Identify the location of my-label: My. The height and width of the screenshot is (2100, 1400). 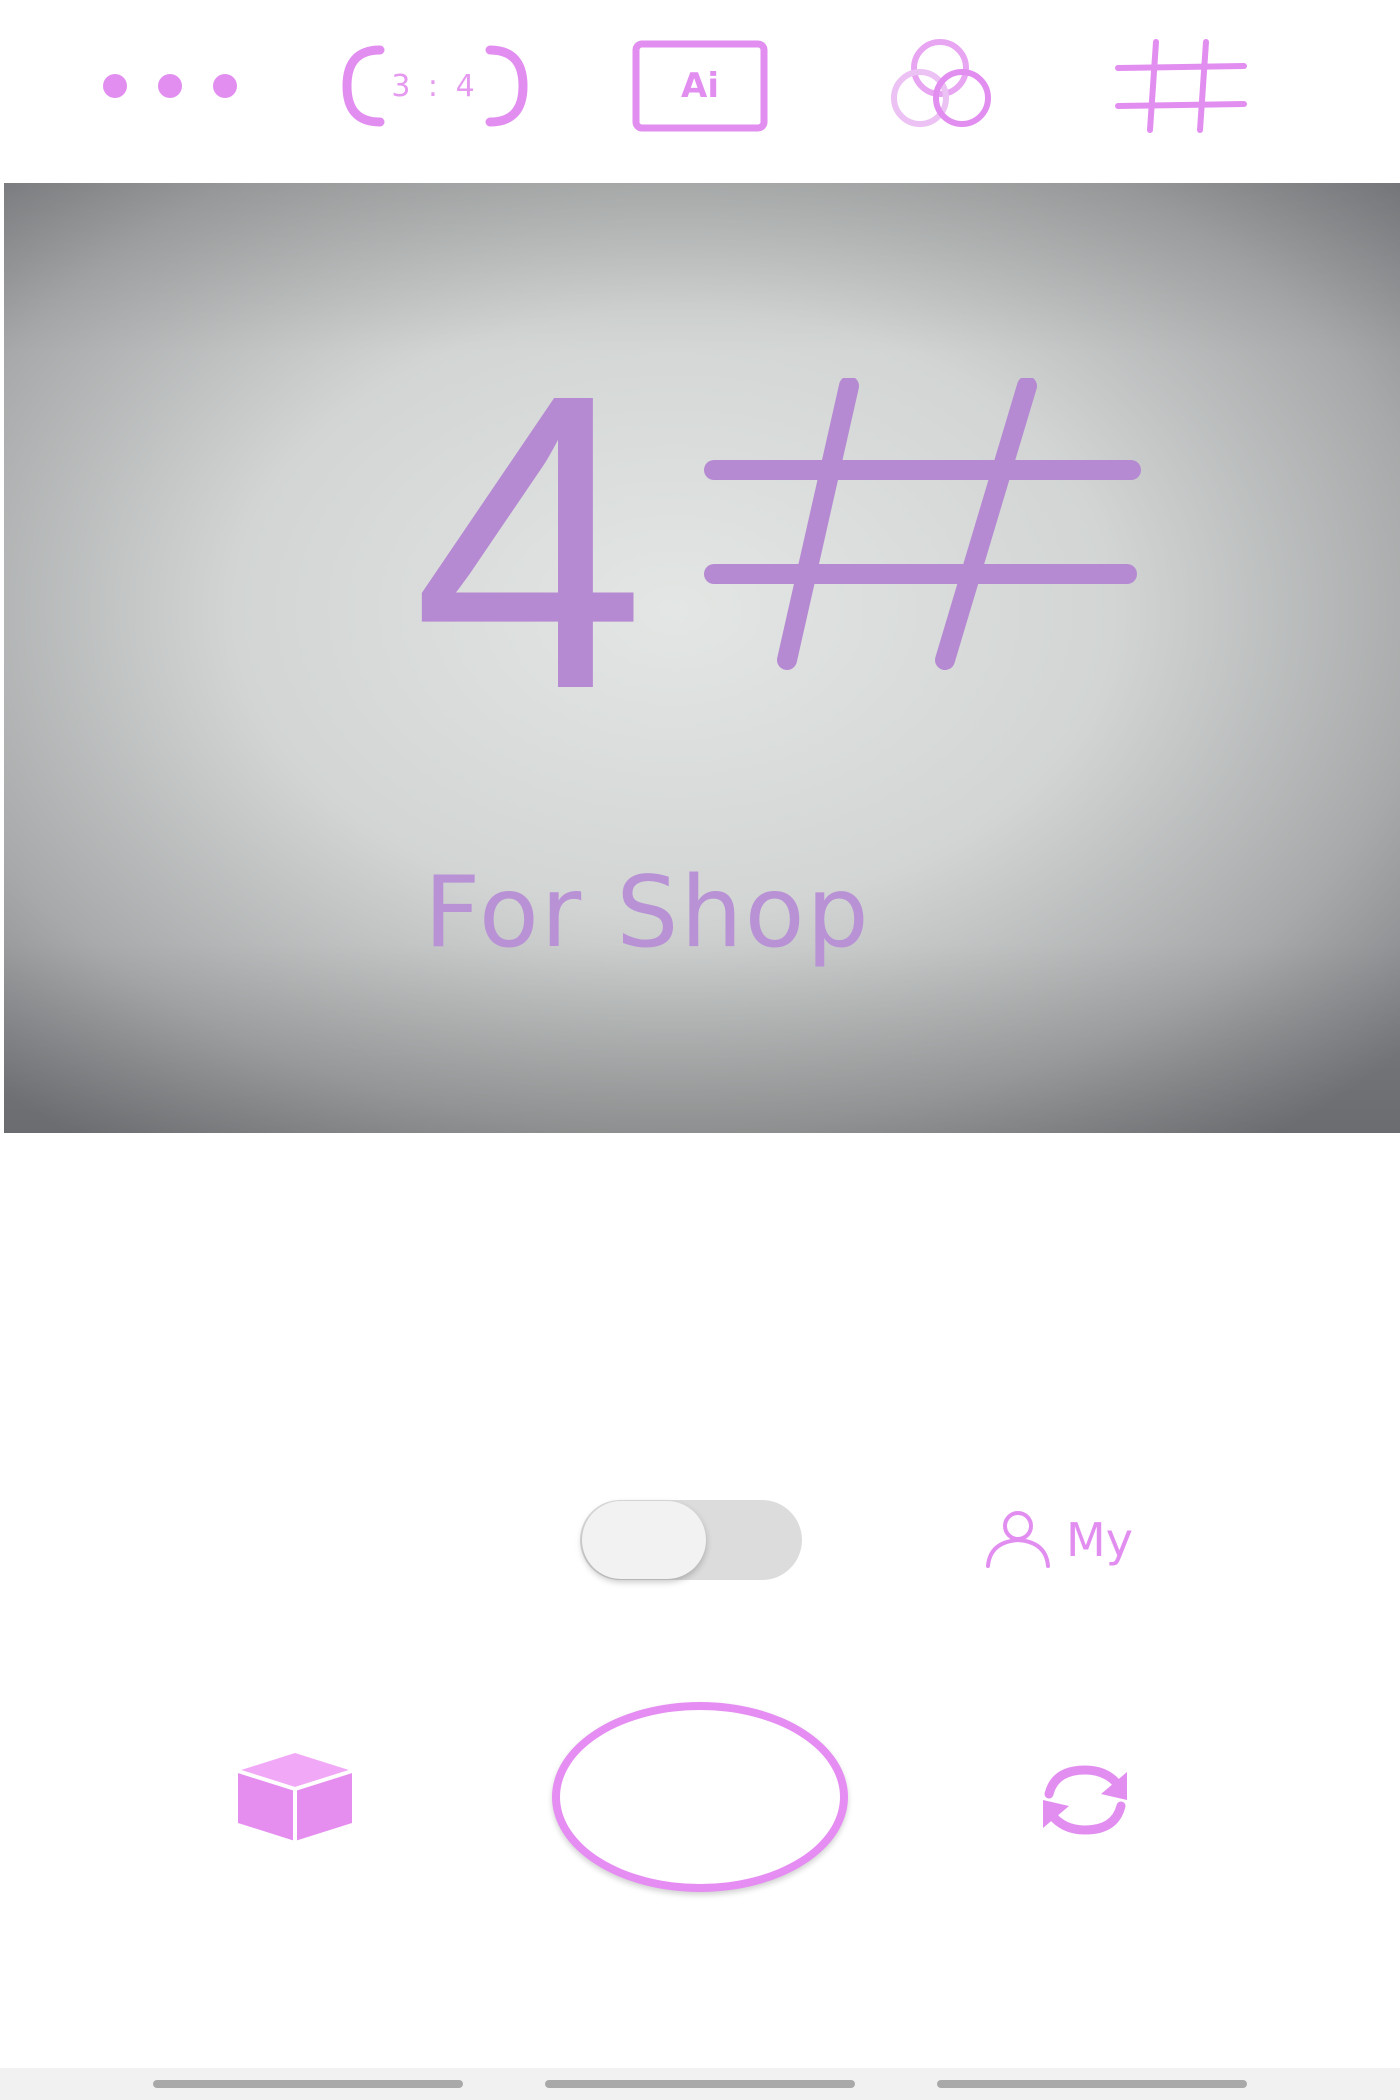
(1099, 1540).